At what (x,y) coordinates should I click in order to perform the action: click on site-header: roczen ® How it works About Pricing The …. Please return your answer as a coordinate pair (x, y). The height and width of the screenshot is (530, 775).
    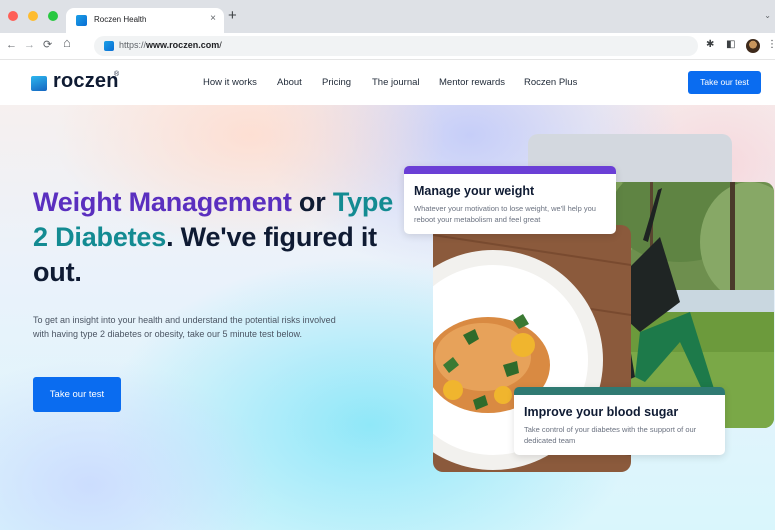
    Looking at the image, I should click on (387, 83).